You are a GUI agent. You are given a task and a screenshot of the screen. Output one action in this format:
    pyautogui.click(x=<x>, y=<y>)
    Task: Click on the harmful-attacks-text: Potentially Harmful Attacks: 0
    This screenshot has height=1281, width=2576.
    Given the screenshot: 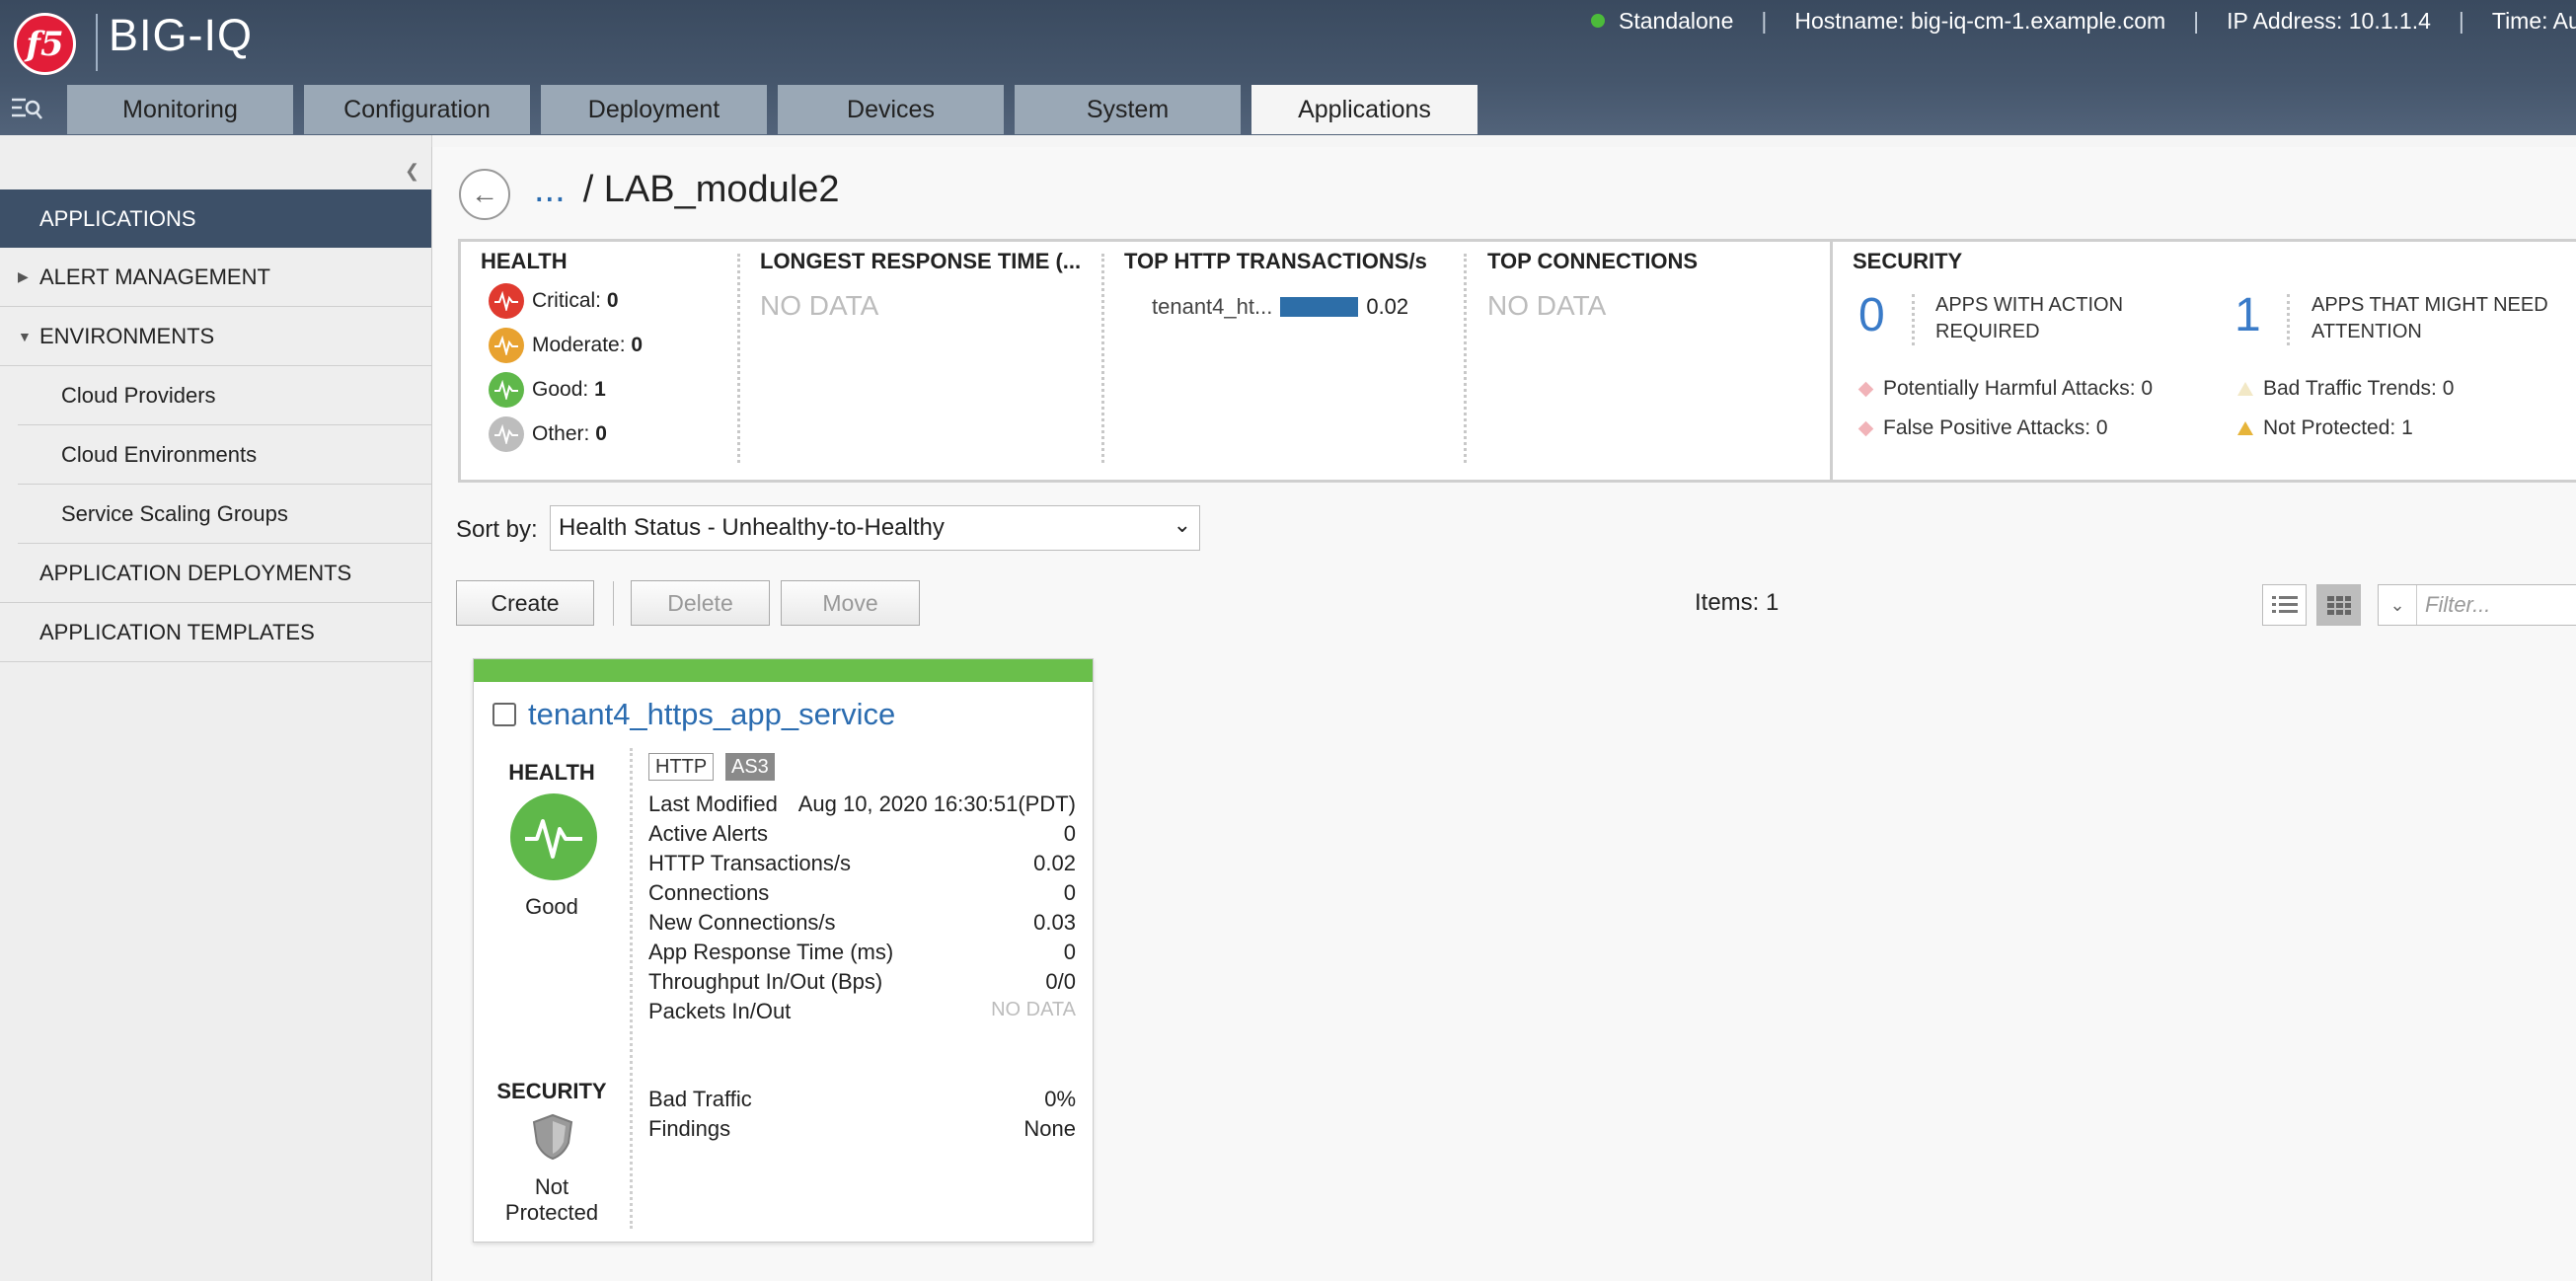 What is the action you would take?
    pyautogui.click(x=2019, y=388)
    